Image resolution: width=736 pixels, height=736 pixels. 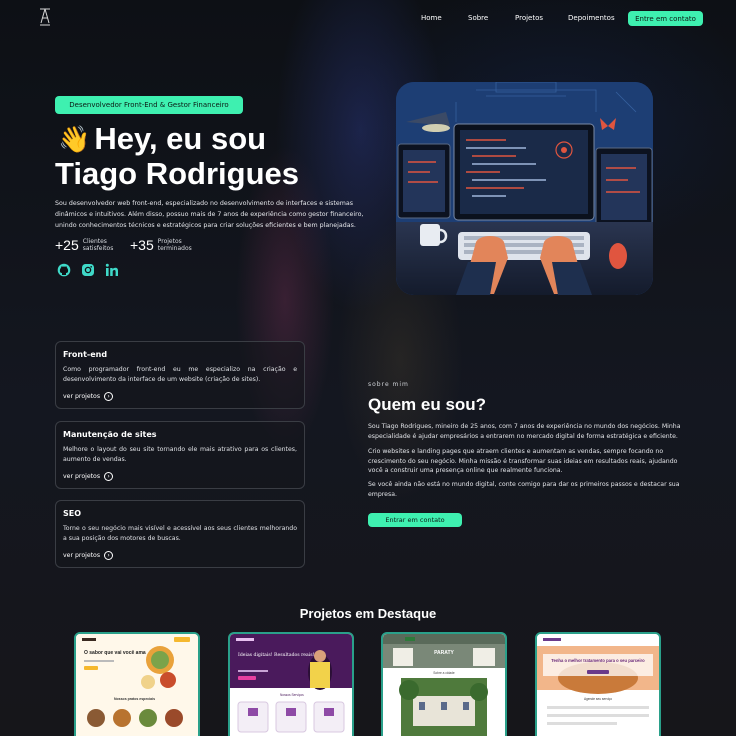 What do you see at coordinates (427, 404) in the screenshot?
I see `about-title: Quem eu sou?` at bounding box center [427, 404].